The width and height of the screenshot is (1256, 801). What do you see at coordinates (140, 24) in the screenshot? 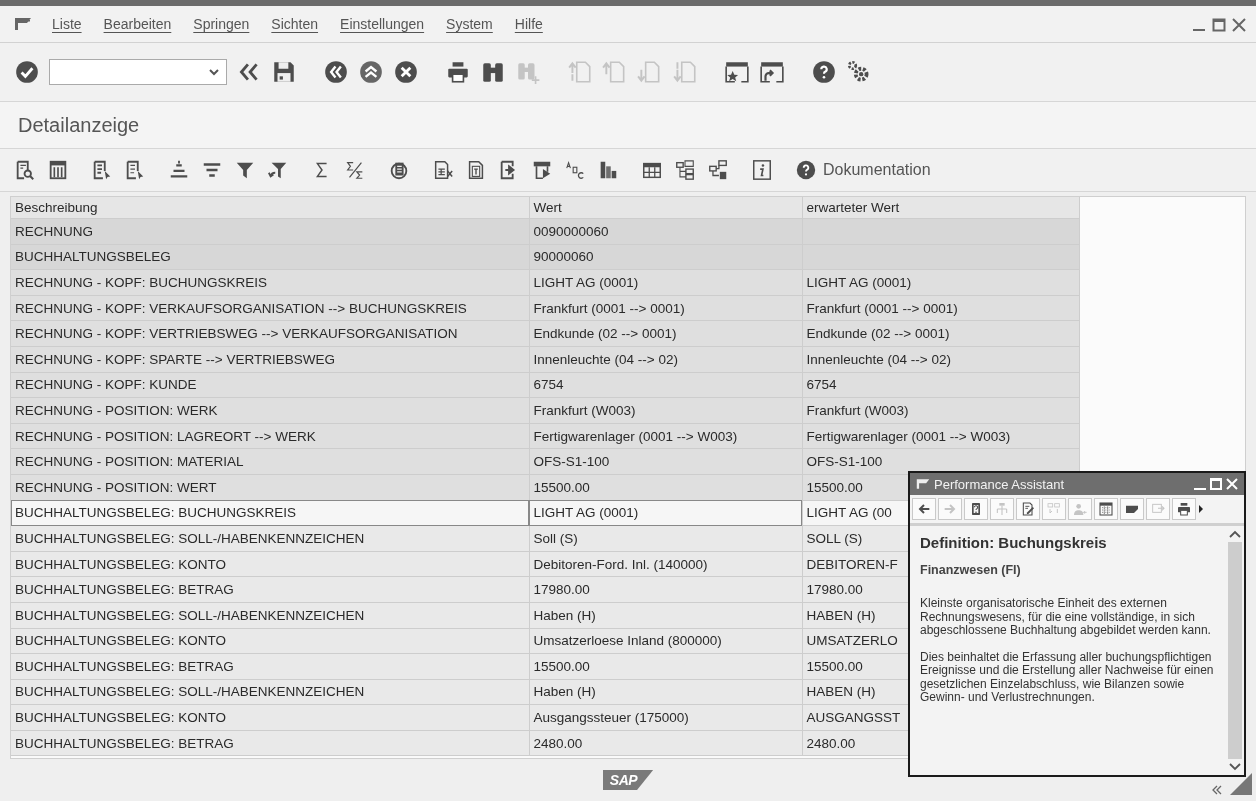
I see `menu-item: Bearbeiten` at bounding box center [140, 24].